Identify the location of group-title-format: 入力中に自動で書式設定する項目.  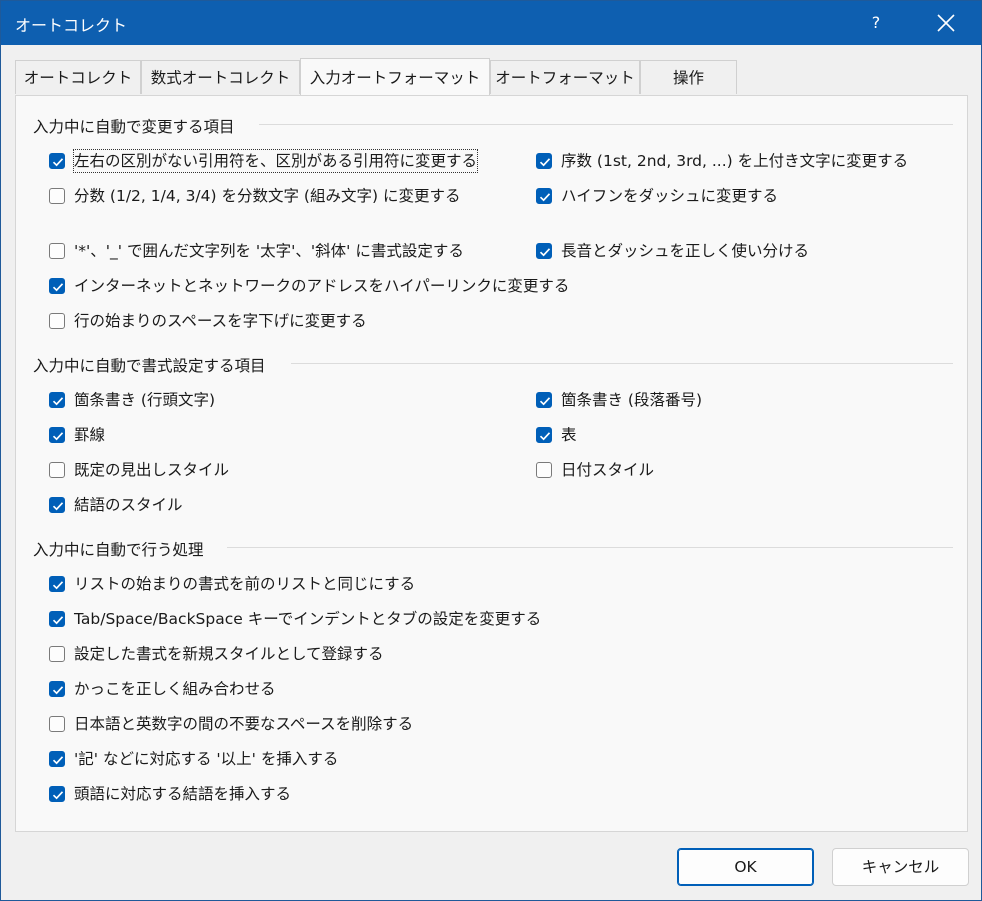
(149, 366).